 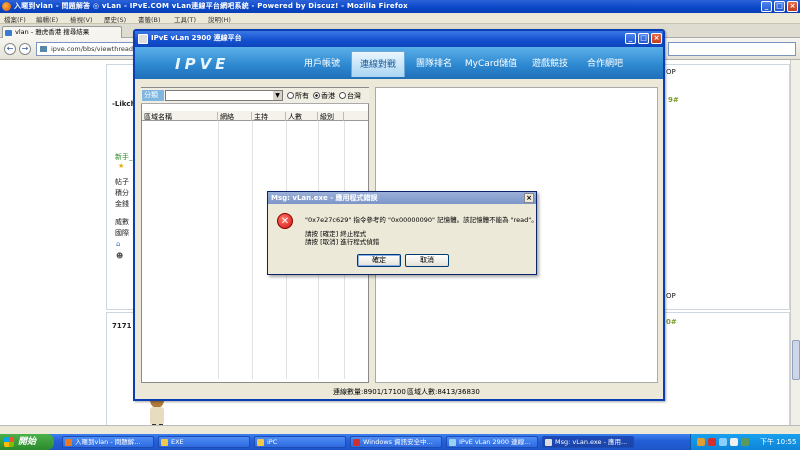 I want to click on taskbar-item-ipc-folder: iPC, so click(x=300, y=442).